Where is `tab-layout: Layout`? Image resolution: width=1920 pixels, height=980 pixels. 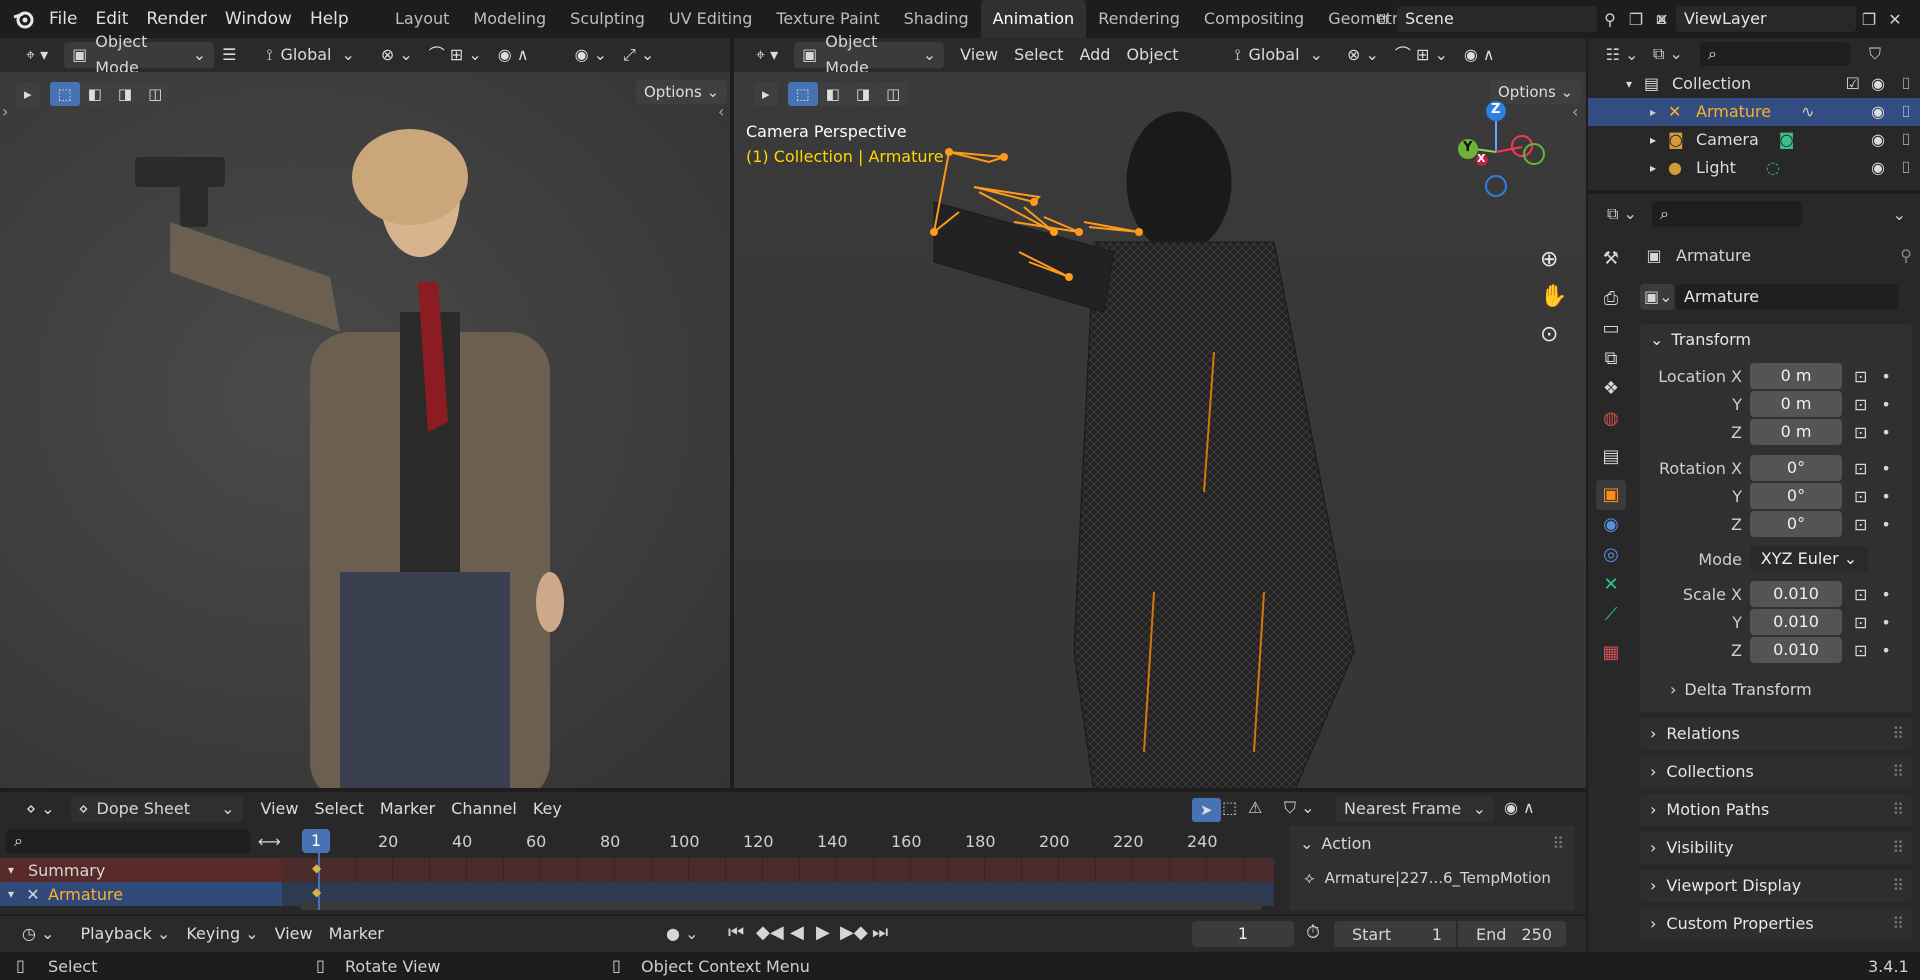 tab-layout: Layout is located at coordinates (422, 19).